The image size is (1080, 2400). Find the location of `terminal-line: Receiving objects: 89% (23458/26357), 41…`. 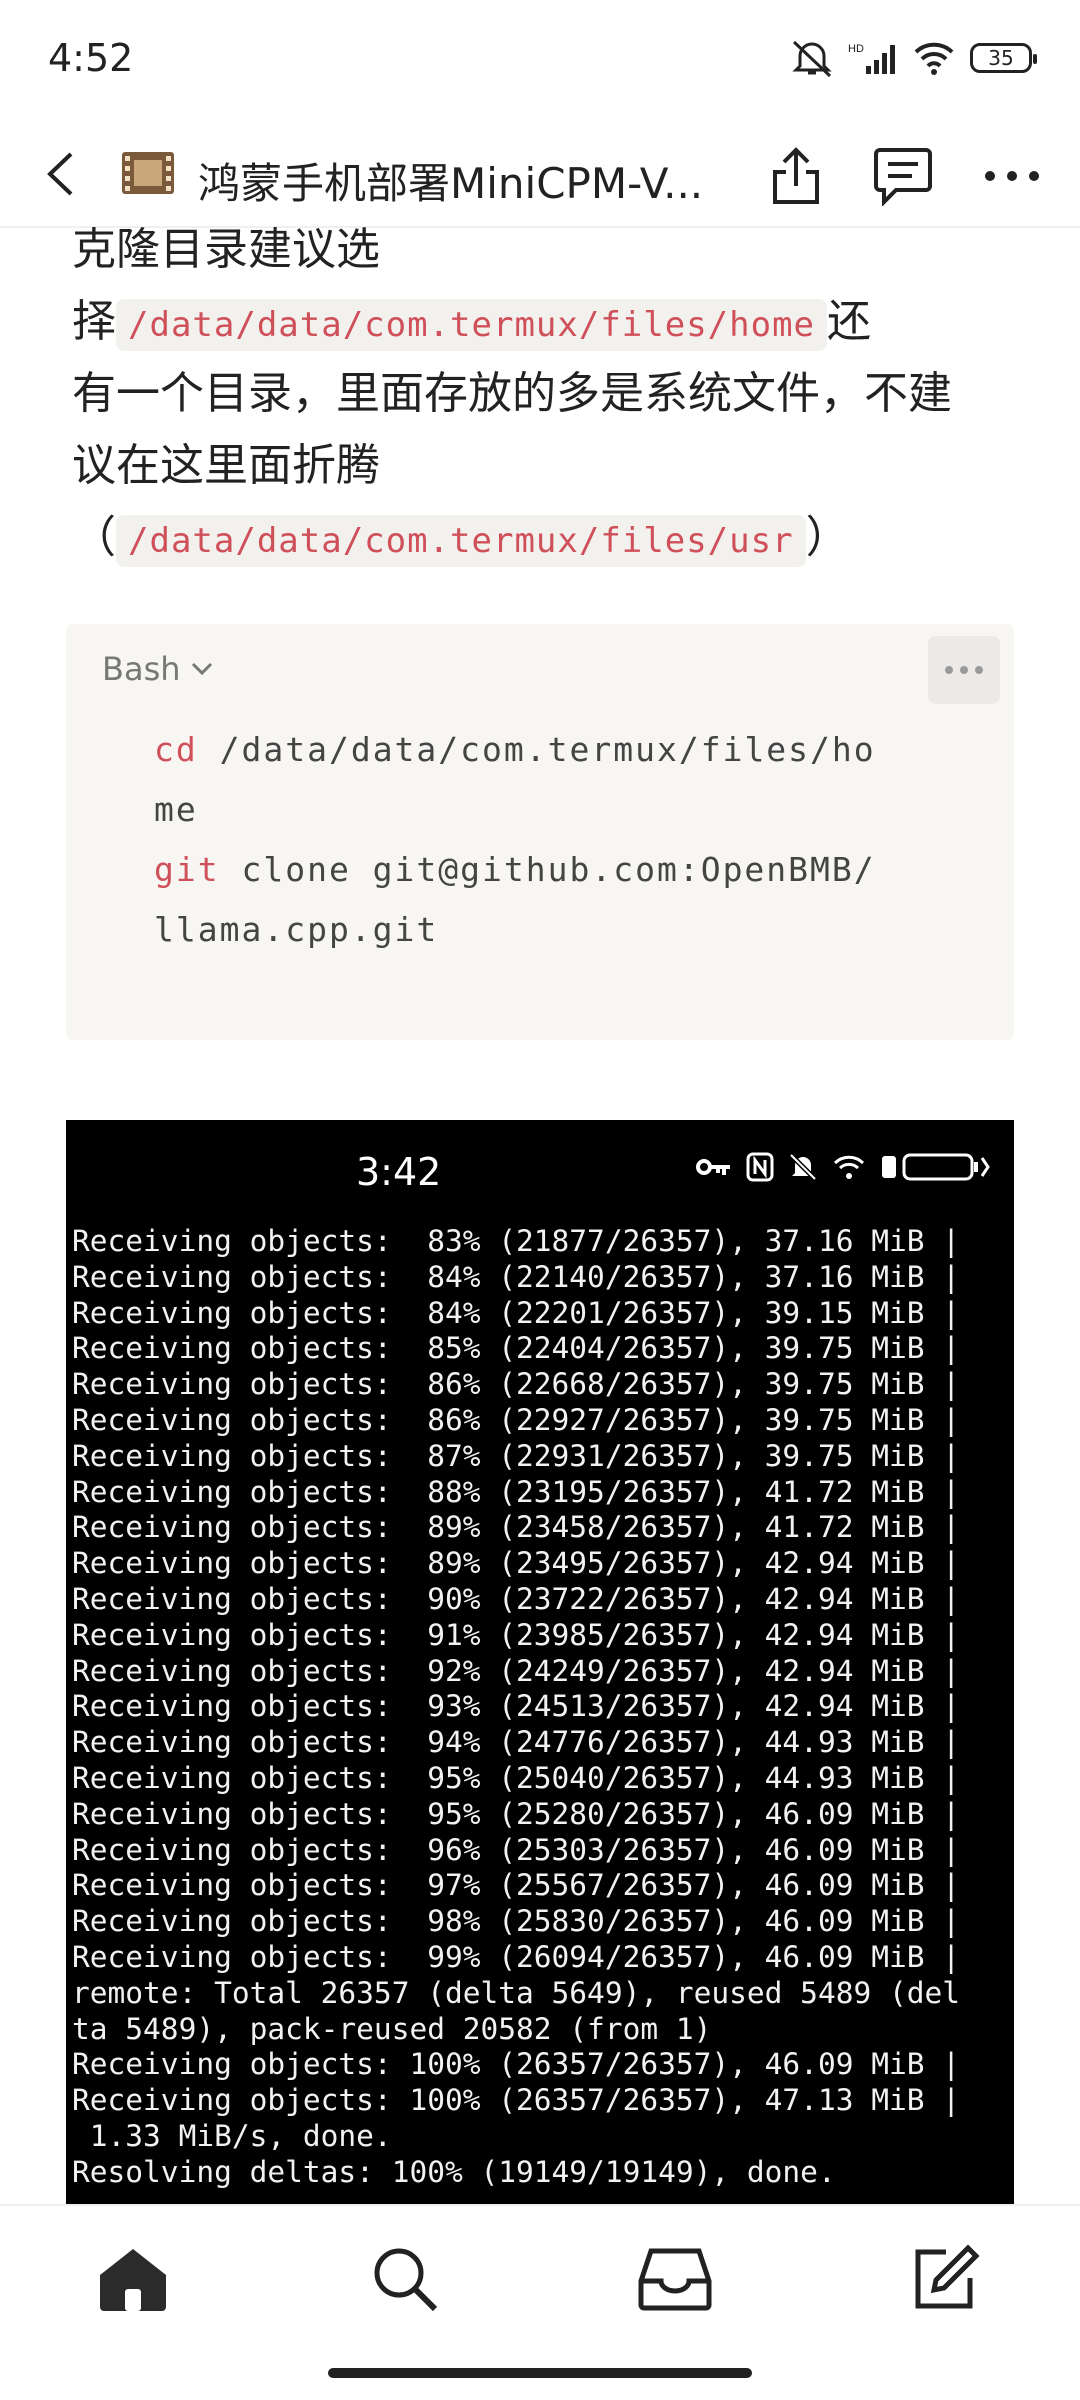

terminal-line: Receiving objects: 89% (23458/26357), 41… is located at coordinates (516, 1527).